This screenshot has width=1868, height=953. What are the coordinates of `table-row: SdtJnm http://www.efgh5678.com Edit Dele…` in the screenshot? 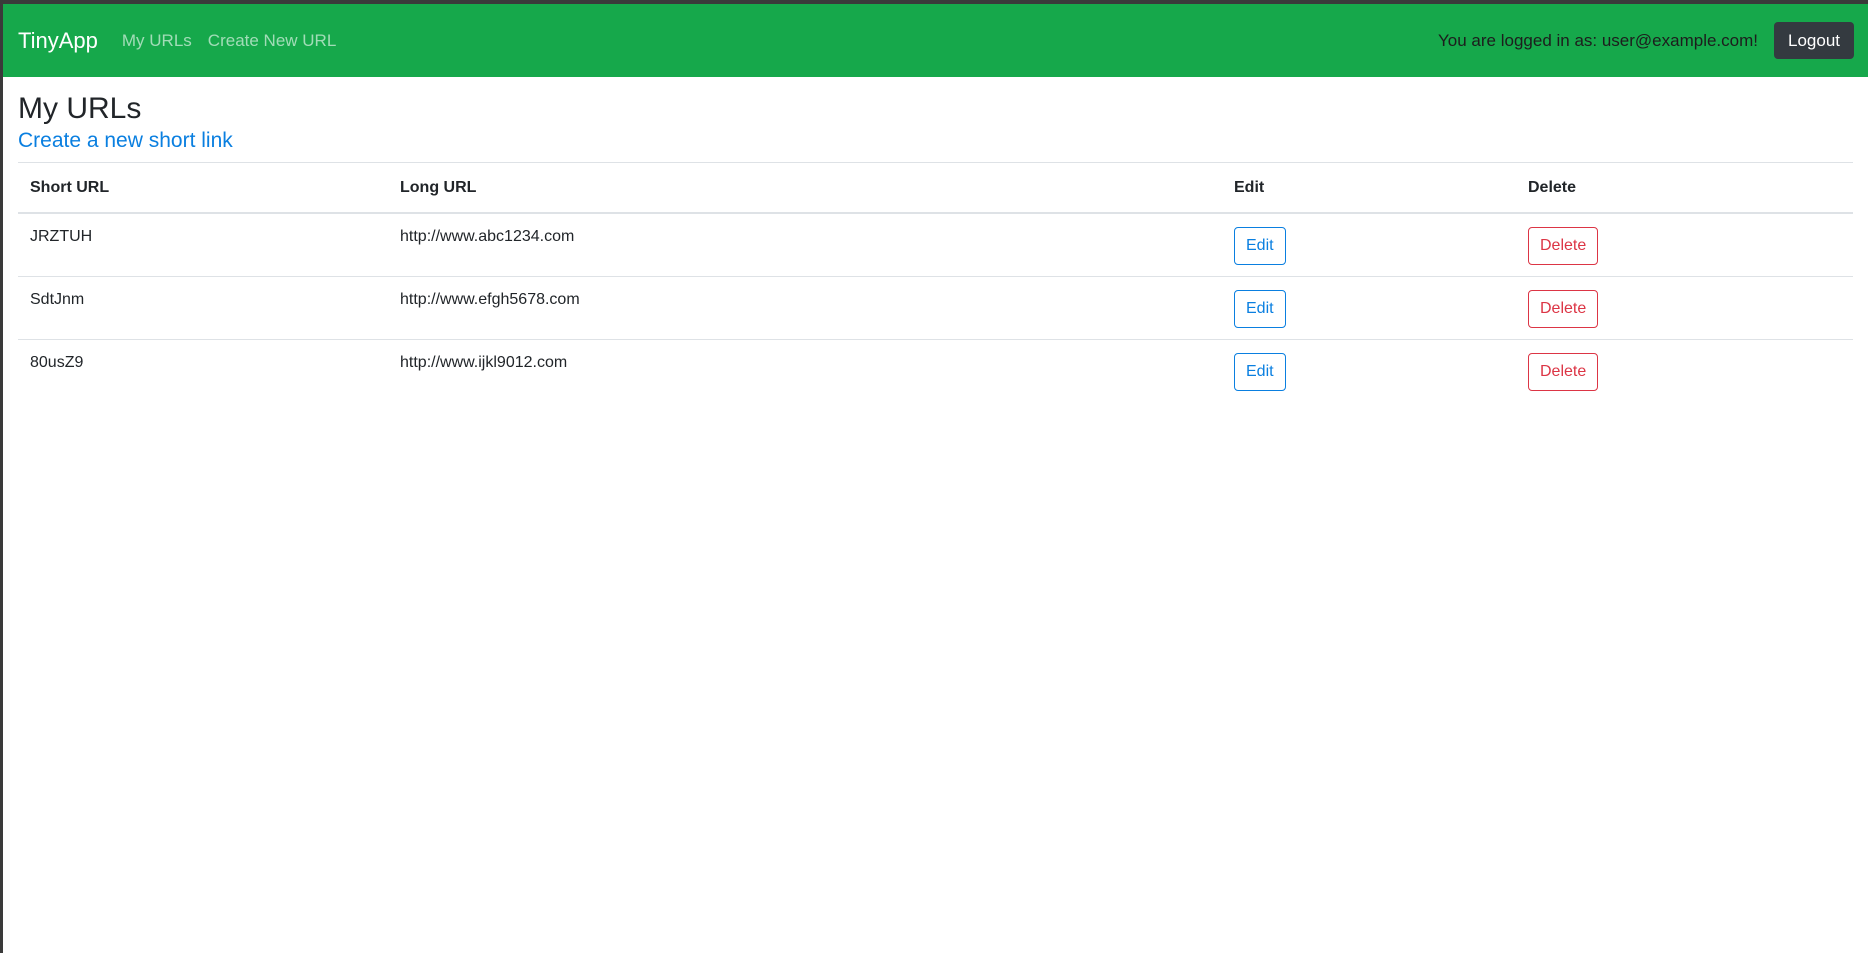 It's located at (935, 308).